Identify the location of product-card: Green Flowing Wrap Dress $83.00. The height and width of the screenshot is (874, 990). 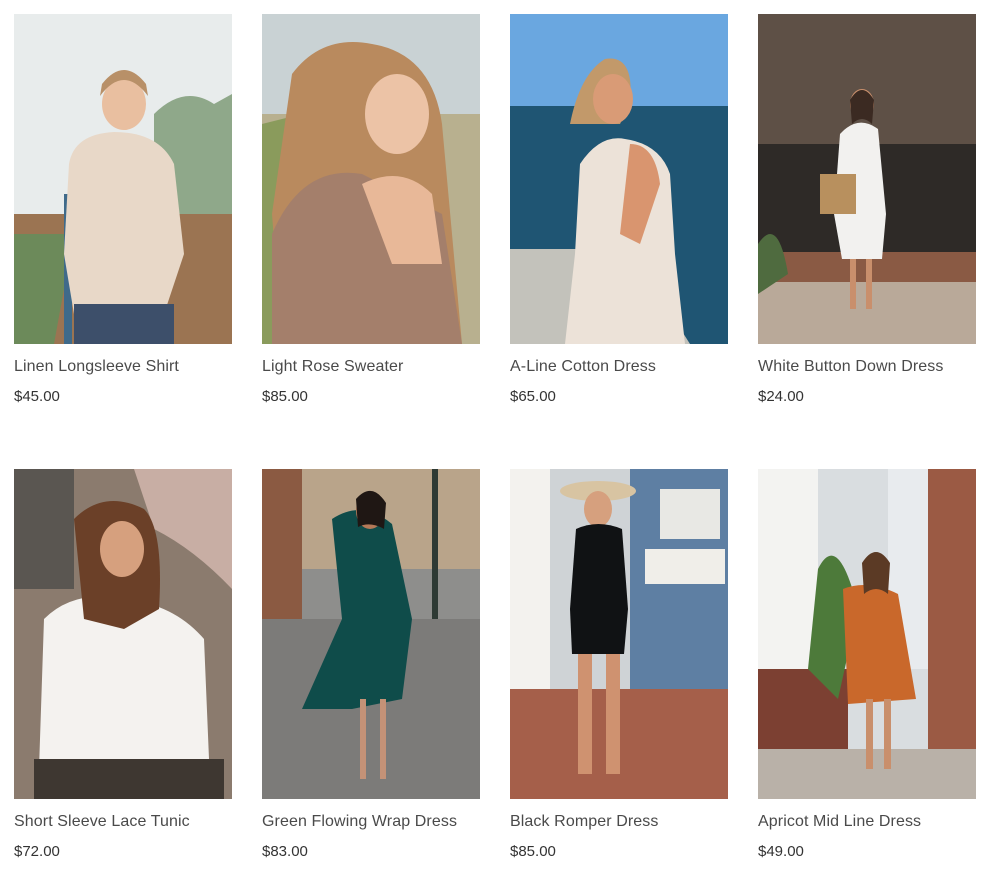
(371, 664).